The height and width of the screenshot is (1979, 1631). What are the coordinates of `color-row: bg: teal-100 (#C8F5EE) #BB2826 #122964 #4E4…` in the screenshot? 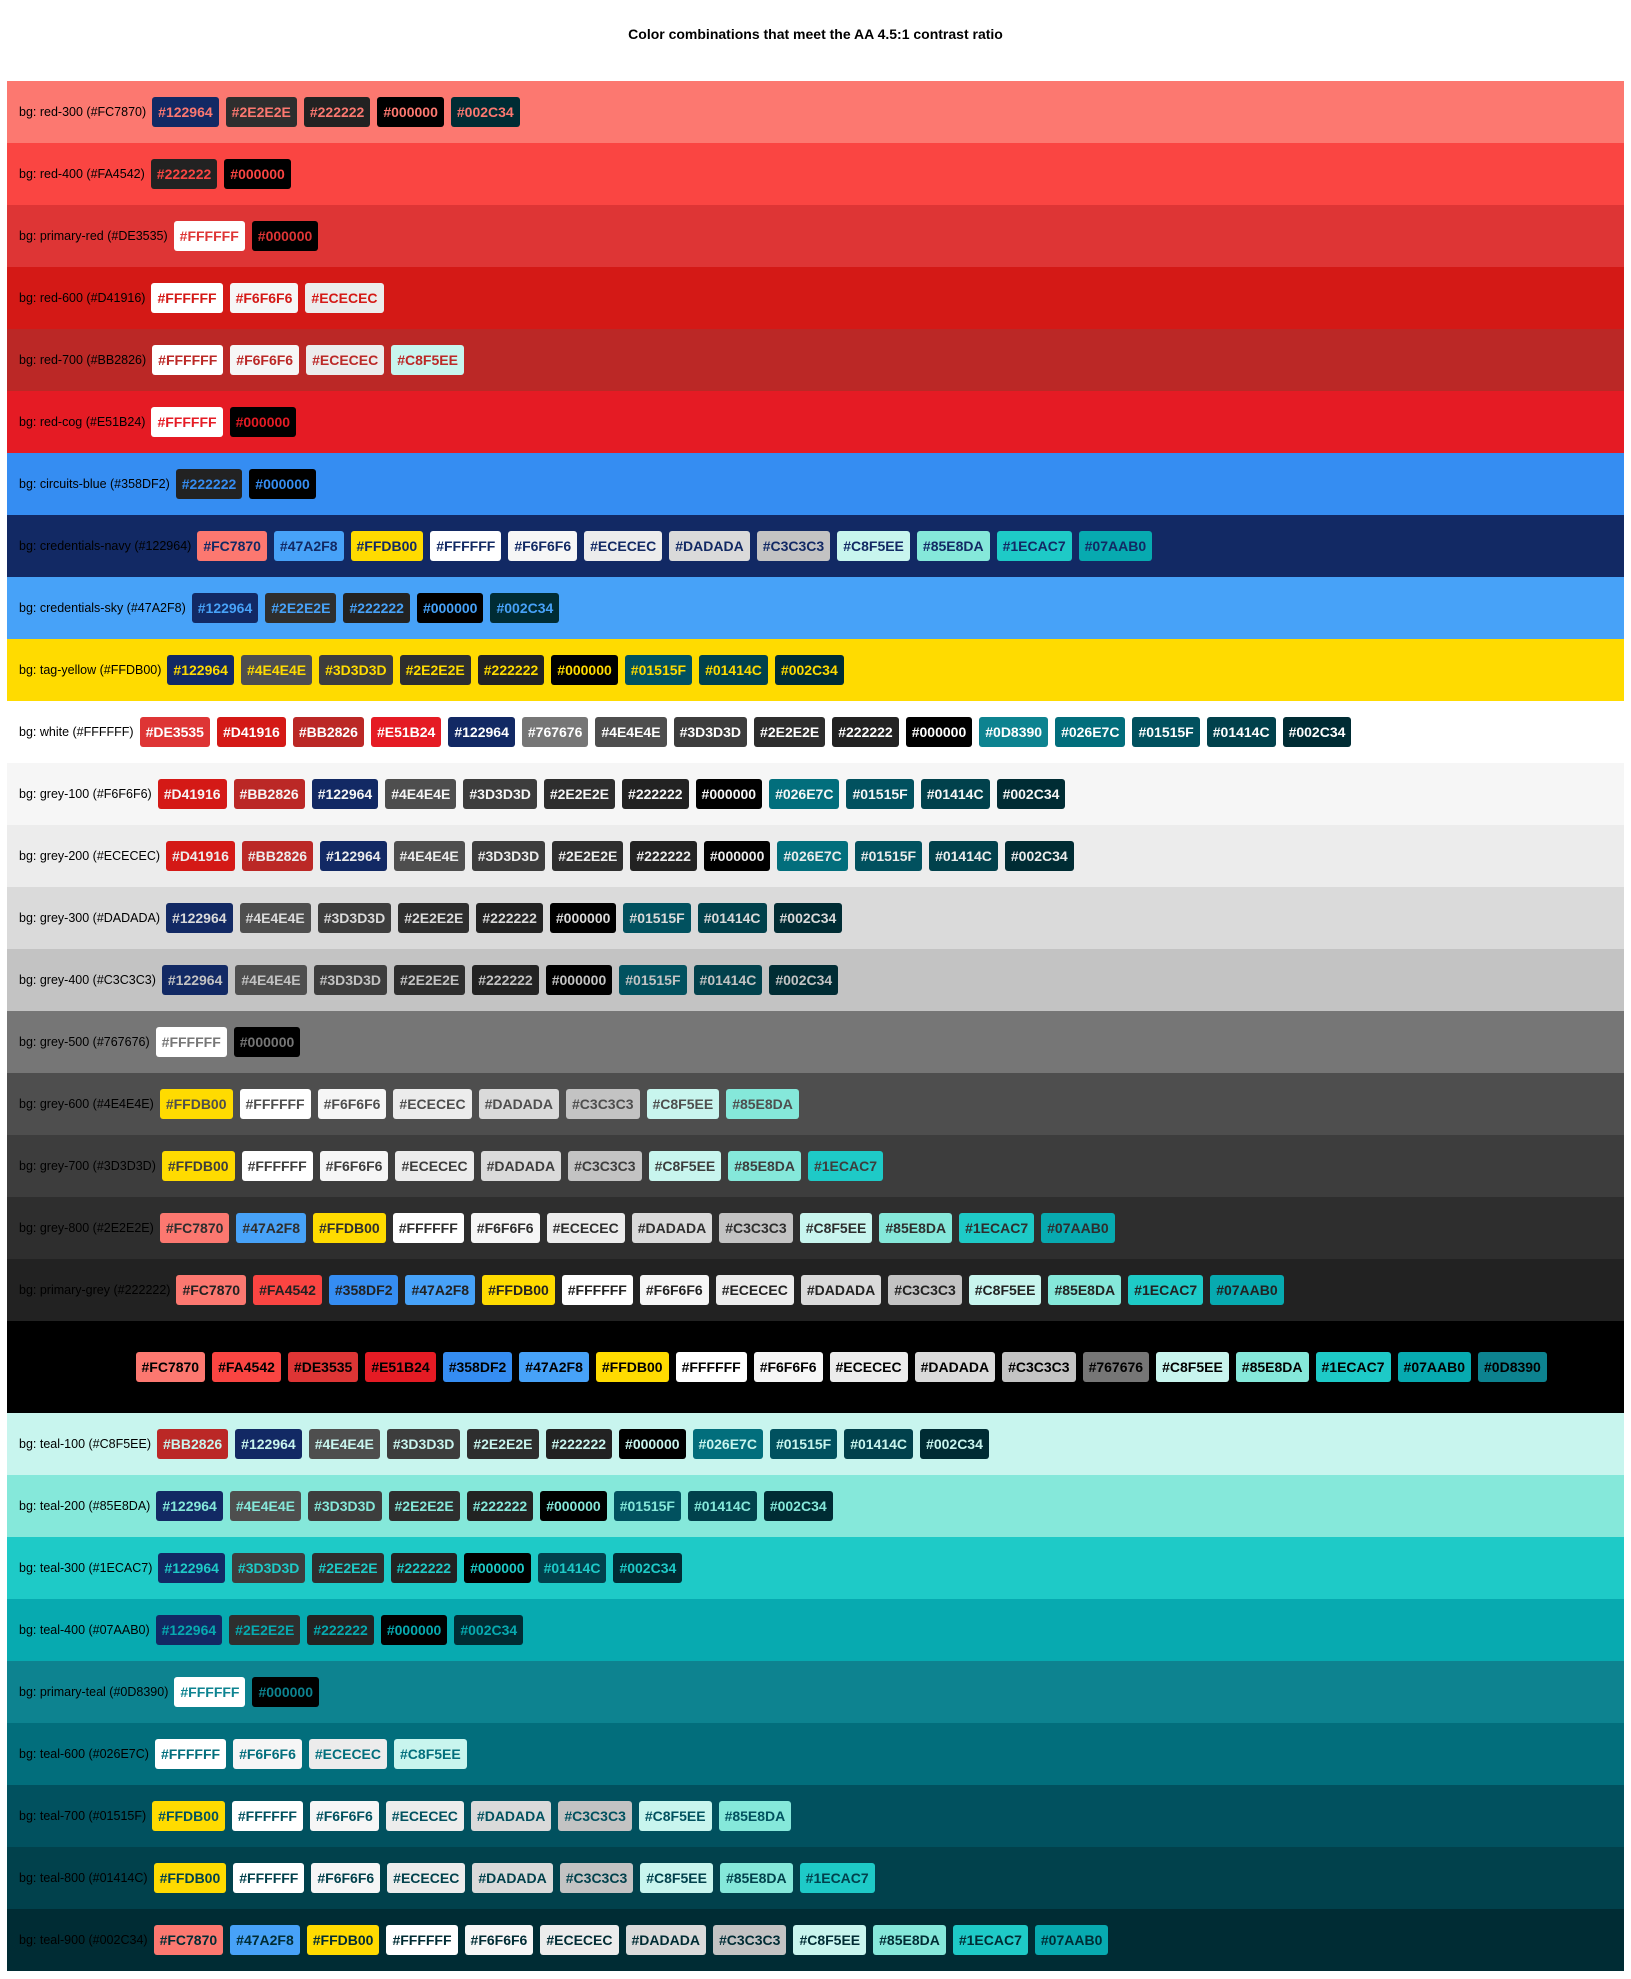 It's located at (815, 1444).